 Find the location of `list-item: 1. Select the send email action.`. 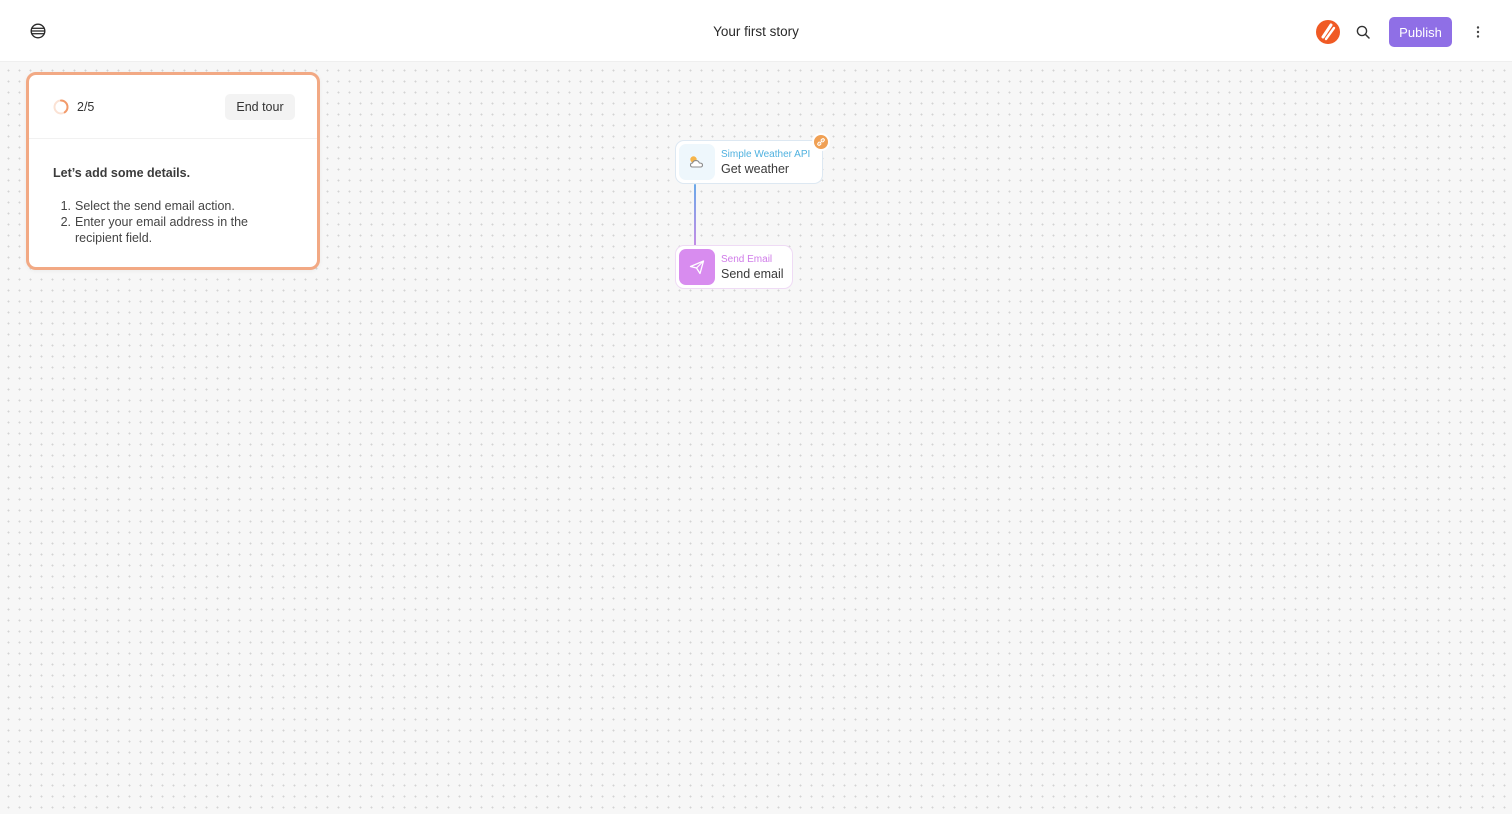

list-item: 1. Select the send email action. is located at coordinates (173, 206).